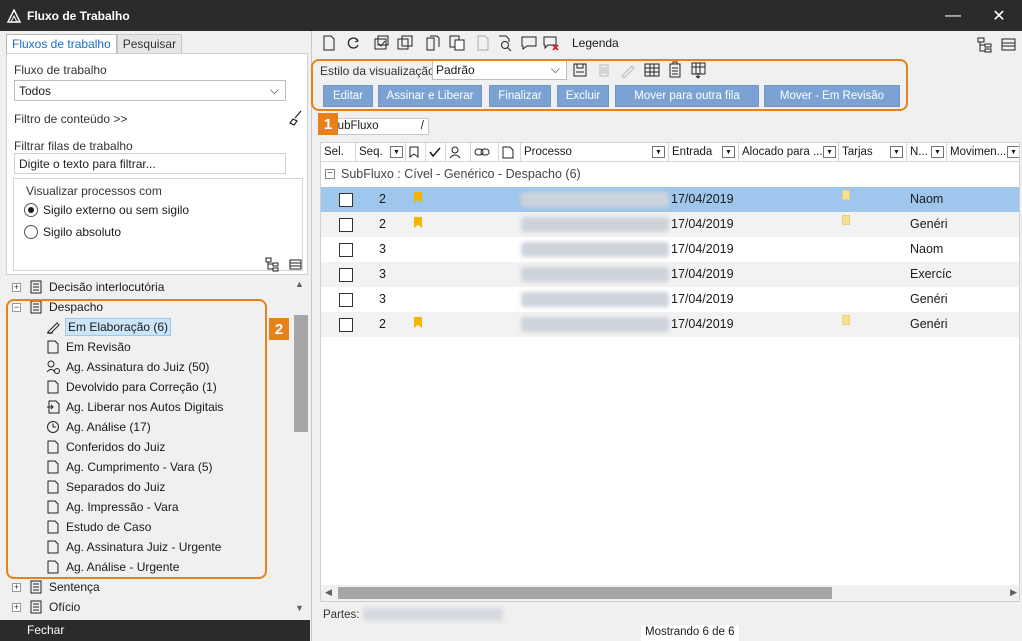 This screenshot has width=1022, height=641. What do you see at coordinates (353, 43) in the screenshot?
I see `refresh-icon` at bounding box center [353, 43].